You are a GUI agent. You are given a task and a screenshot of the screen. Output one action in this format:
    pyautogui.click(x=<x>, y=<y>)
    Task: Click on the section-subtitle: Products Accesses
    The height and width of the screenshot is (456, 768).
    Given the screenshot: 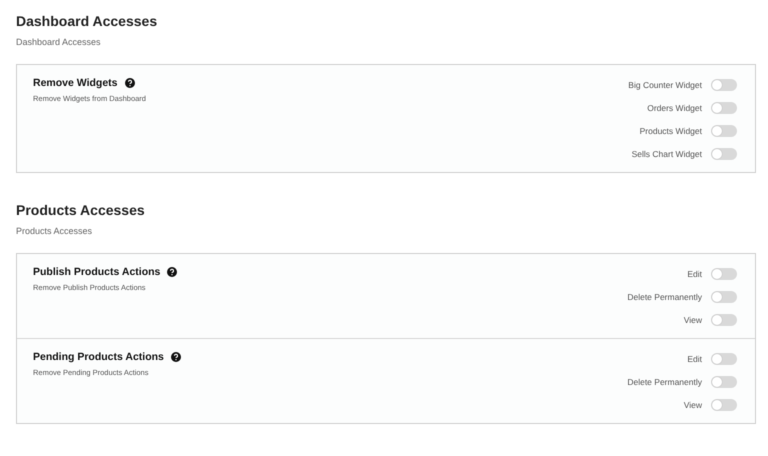 What is the action you would take?
    pyautogui.click(x=55, y=231)
    